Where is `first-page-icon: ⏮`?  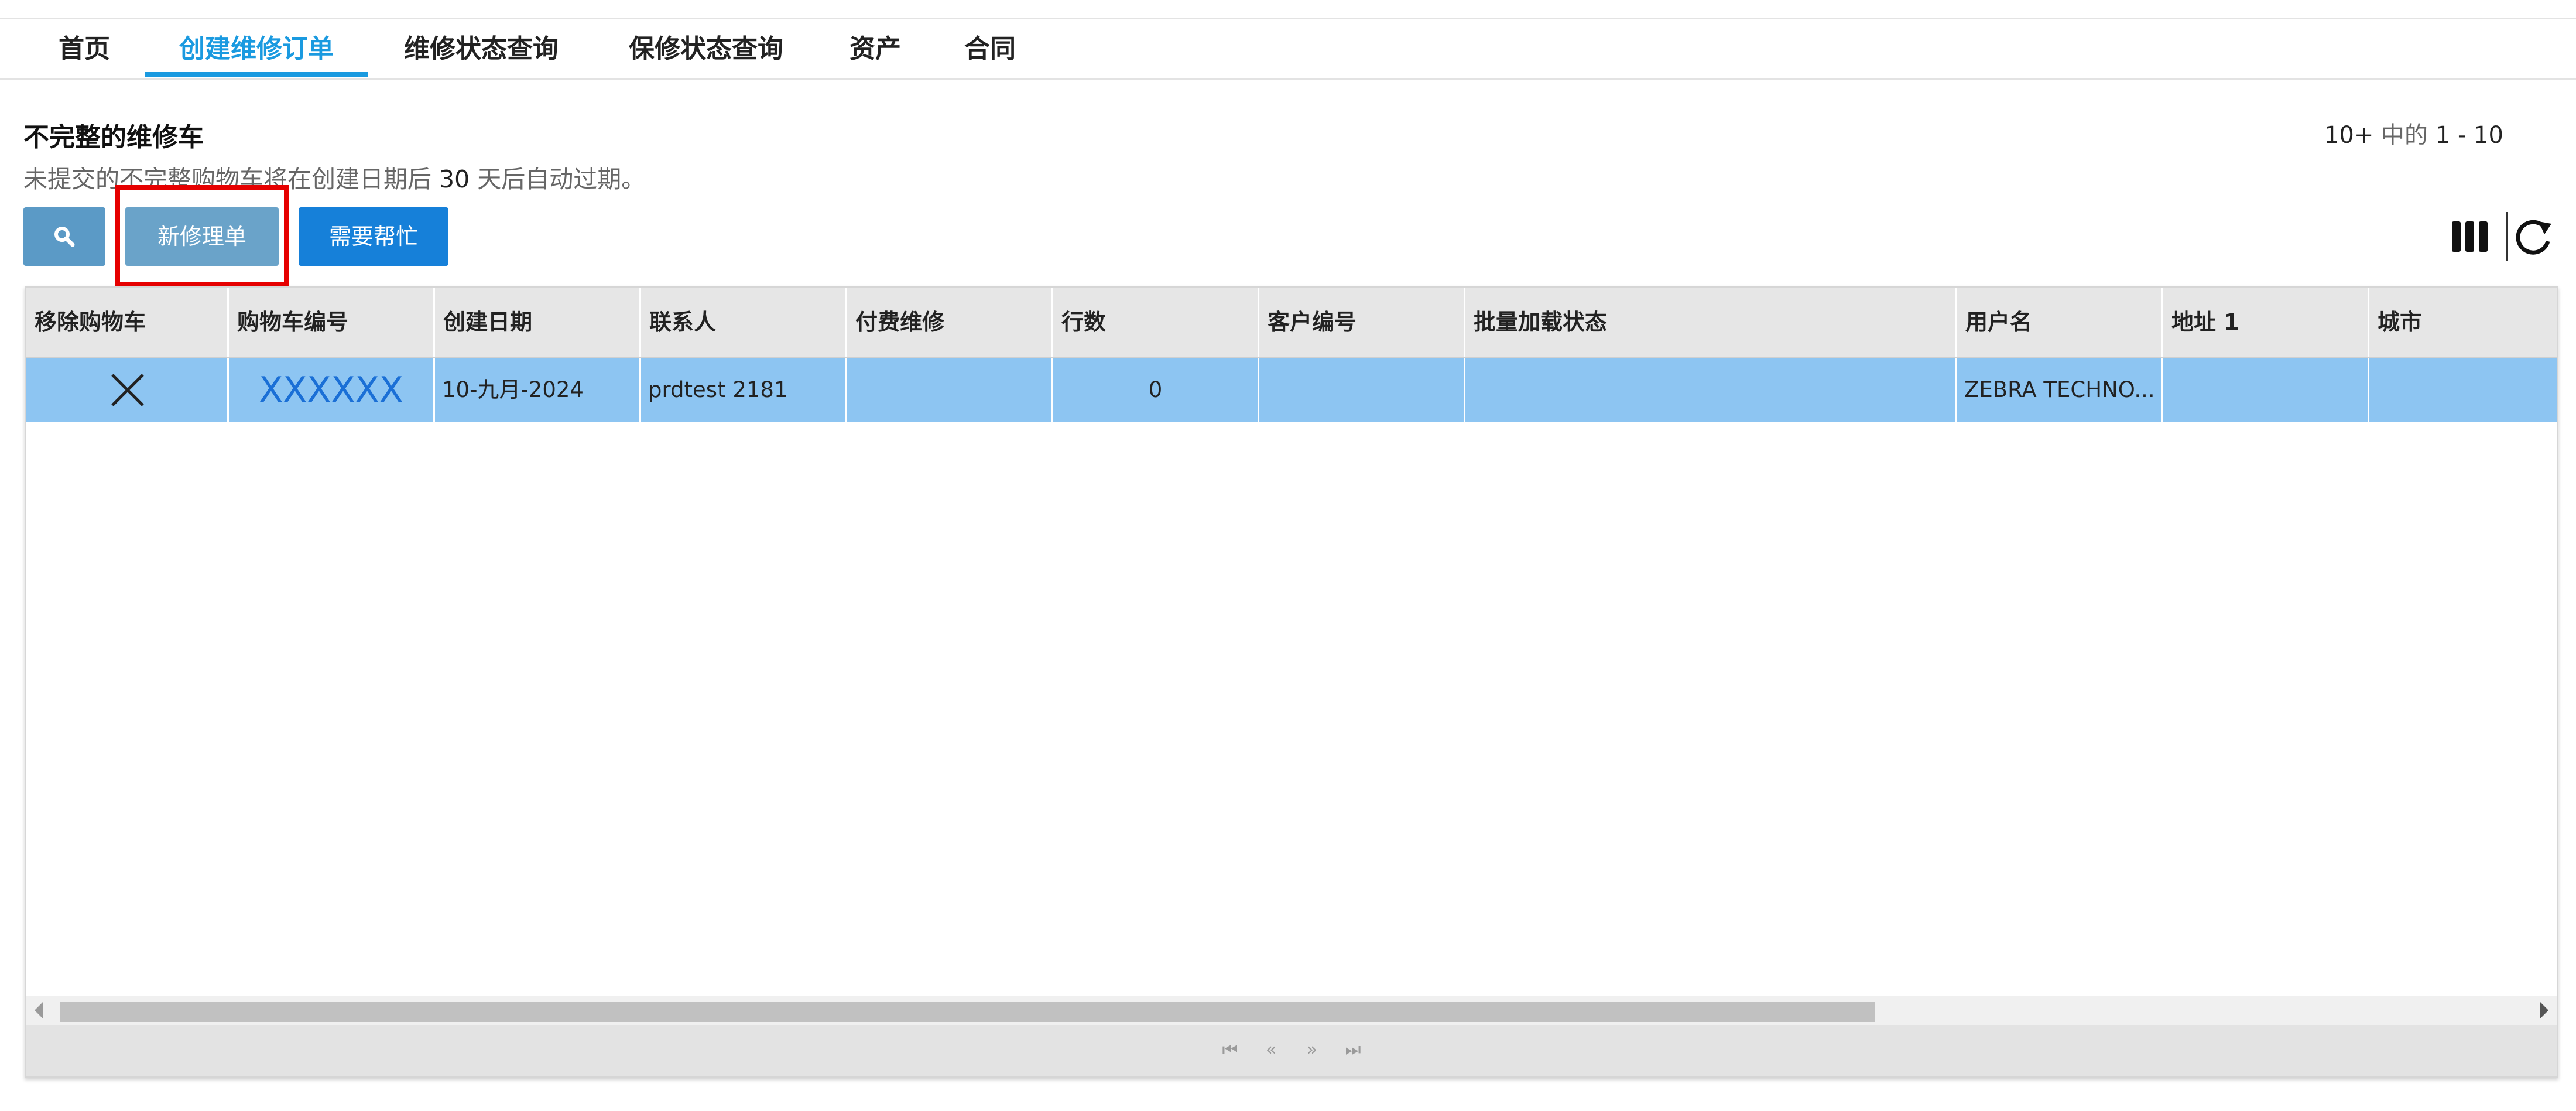
first-page-icon: ⏮ is located at coordinates (1230, 1050).